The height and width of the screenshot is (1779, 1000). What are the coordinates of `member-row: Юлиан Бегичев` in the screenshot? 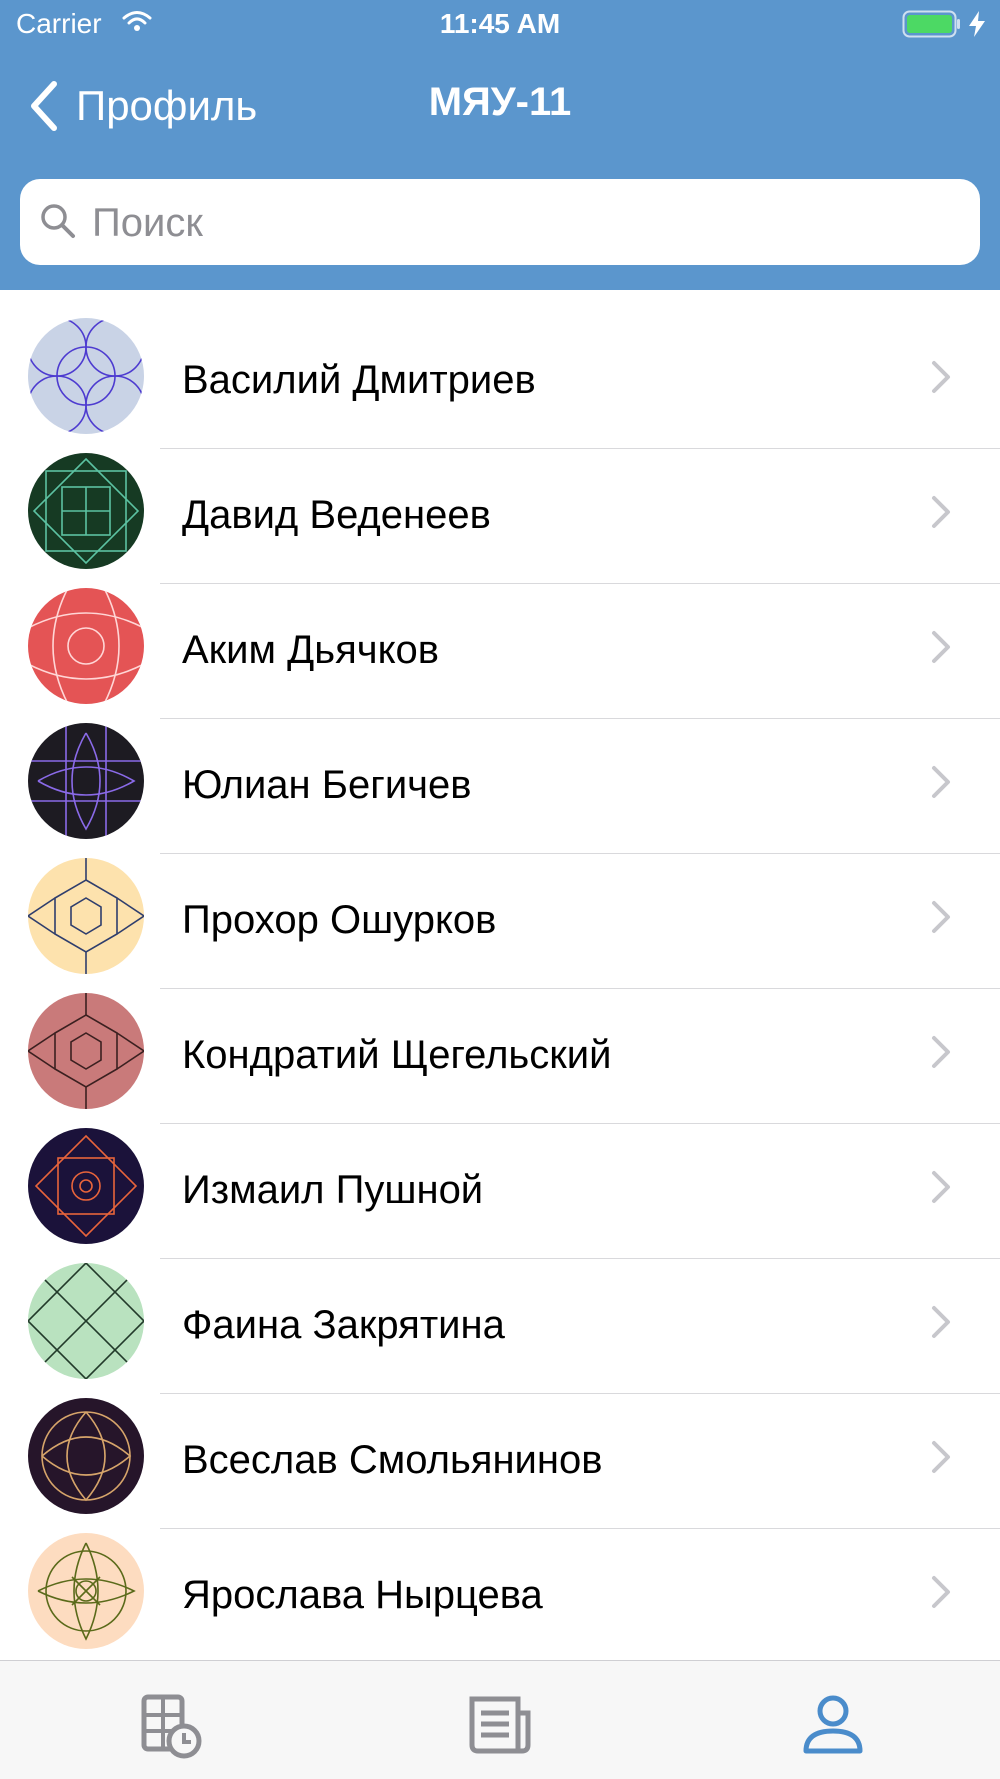 It's located at (500, 790).